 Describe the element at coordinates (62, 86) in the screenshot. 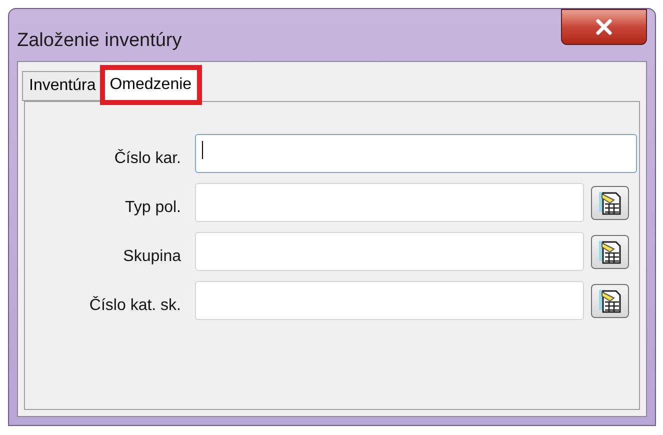

I see `tab: Inventúra` at that location.